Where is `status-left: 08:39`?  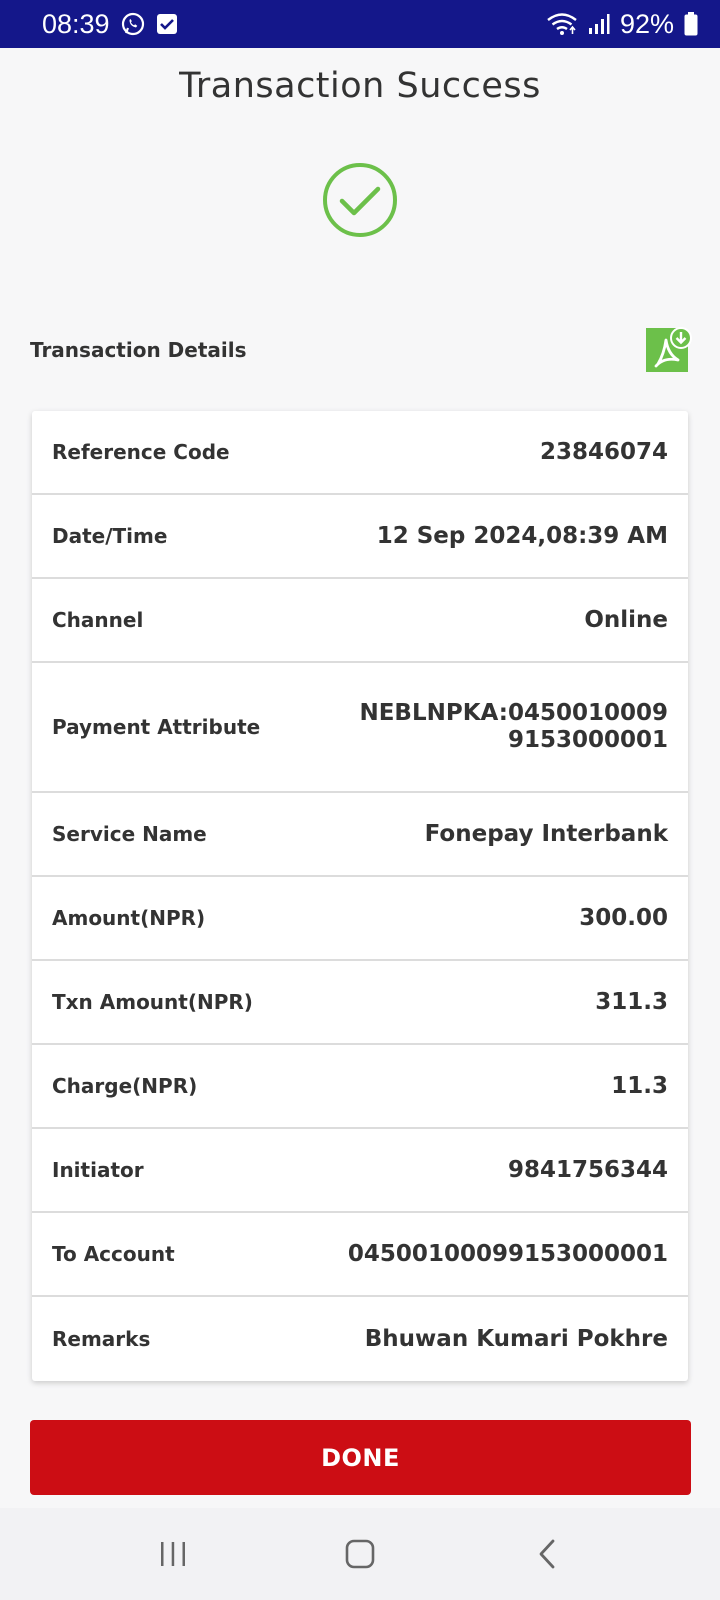
status-left: 08:39 is located at coordinates (110, 24).